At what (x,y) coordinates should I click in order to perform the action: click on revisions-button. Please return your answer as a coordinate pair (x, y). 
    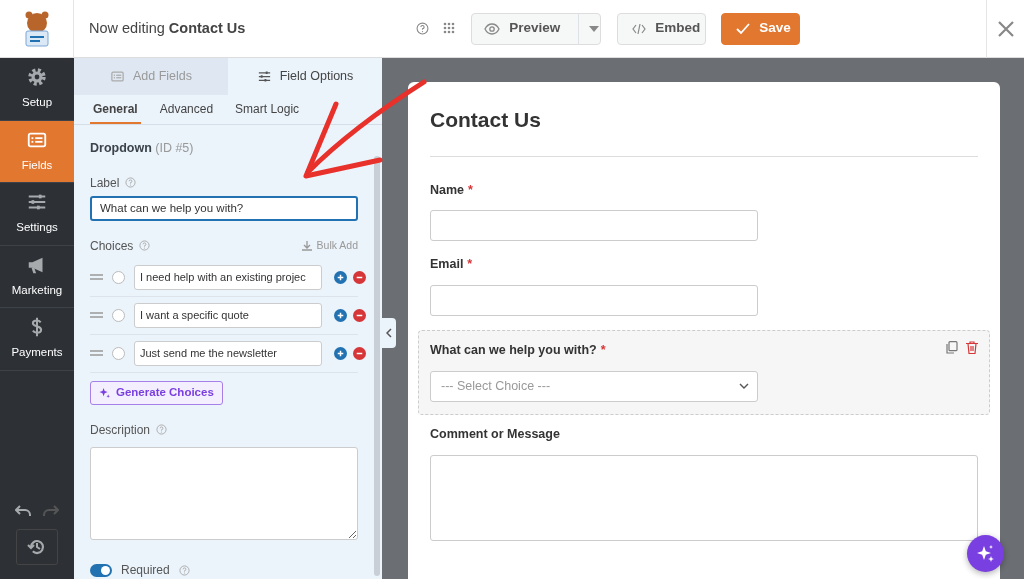
    Looking at the image, I should click on (37, 547).